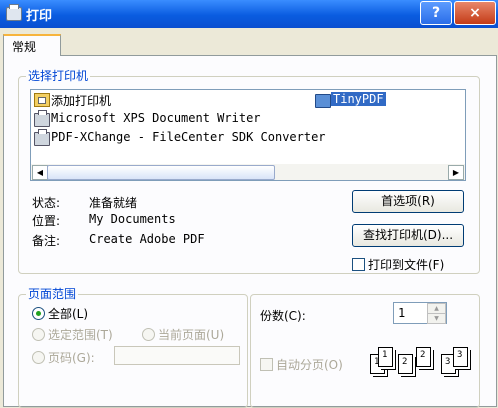 Image resolution: width=498 pixels, height=408 pixels. Describe the element at coordinates (148, 334) in the screenshot. I see `current-page-radio` at that location.